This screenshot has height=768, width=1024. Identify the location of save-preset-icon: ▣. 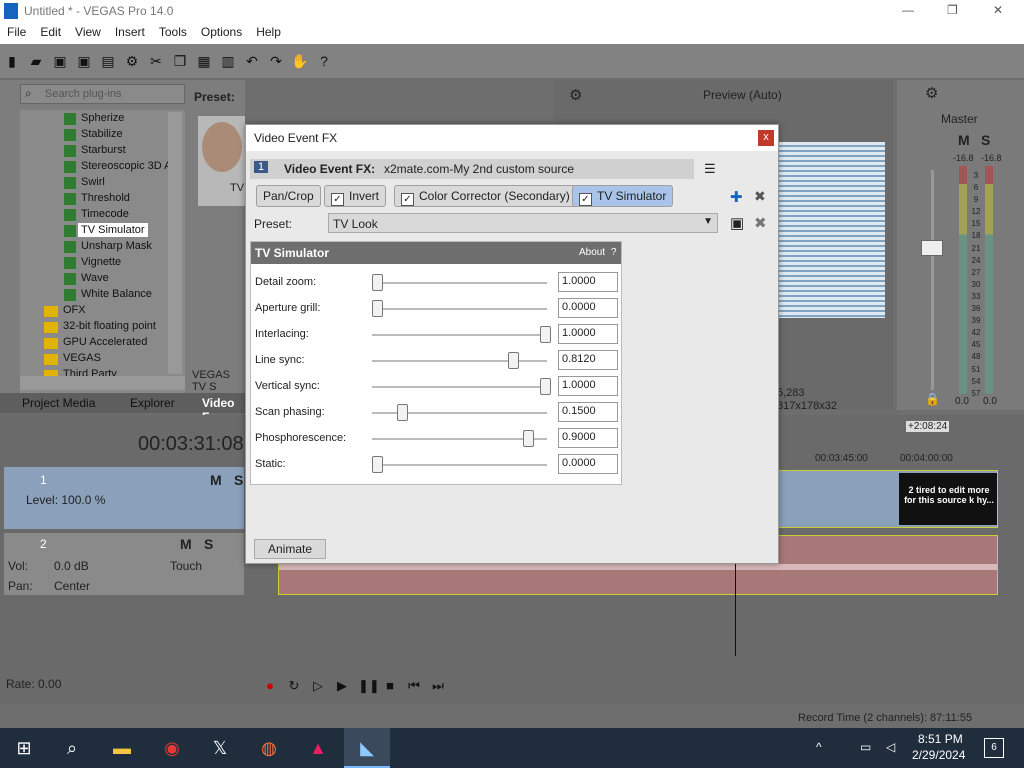
(737, 223).